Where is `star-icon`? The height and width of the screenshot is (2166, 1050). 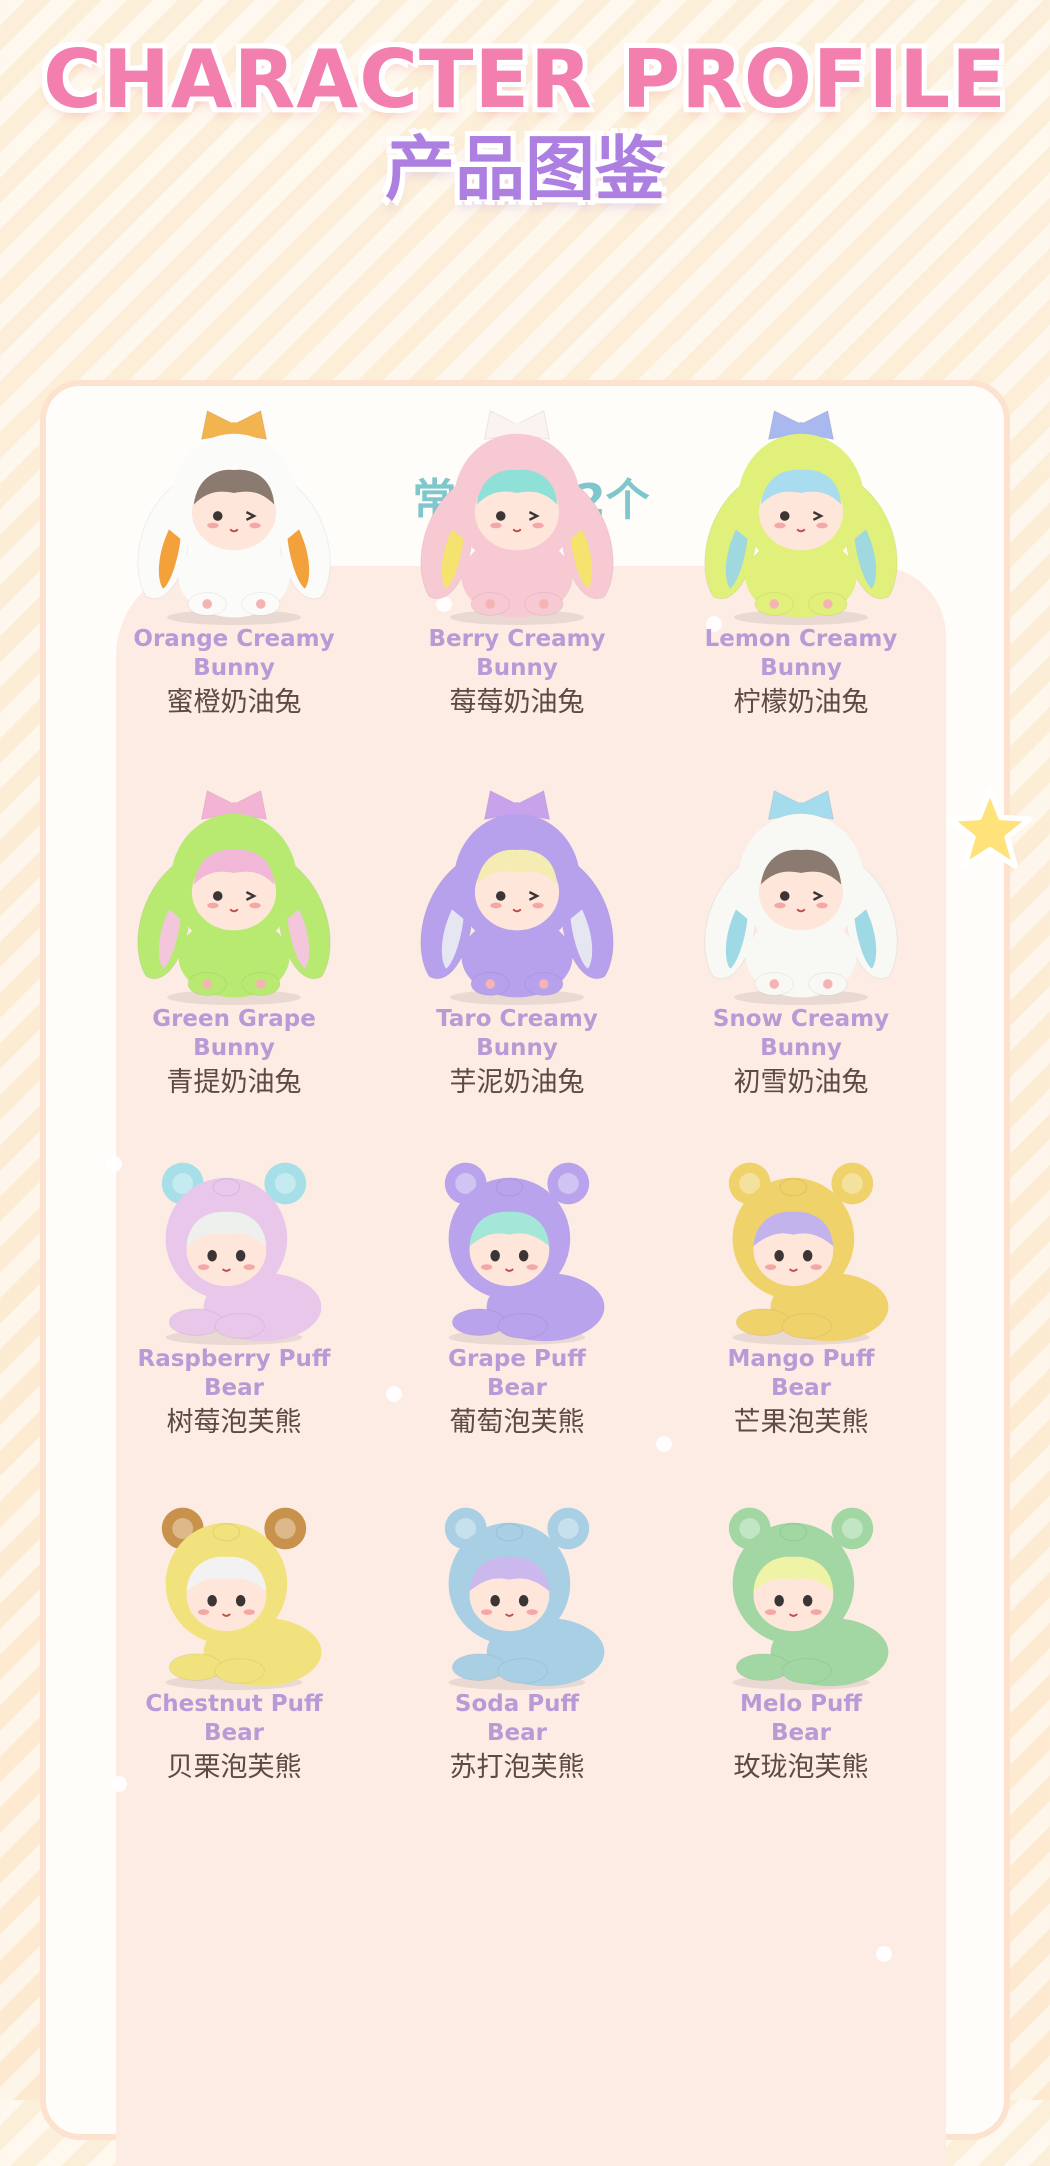
star-icon is located at coordinates (990, 828).